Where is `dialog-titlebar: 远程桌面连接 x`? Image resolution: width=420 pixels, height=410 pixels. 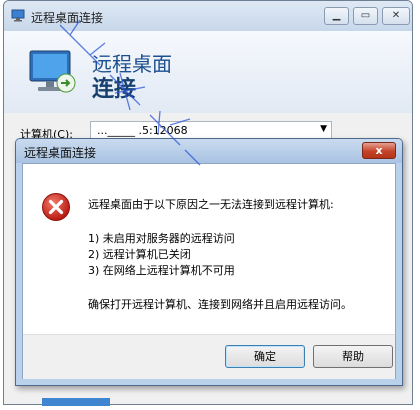
dialog-titlebar: 远程桌面连接 x is located at coordinates (209, 151).